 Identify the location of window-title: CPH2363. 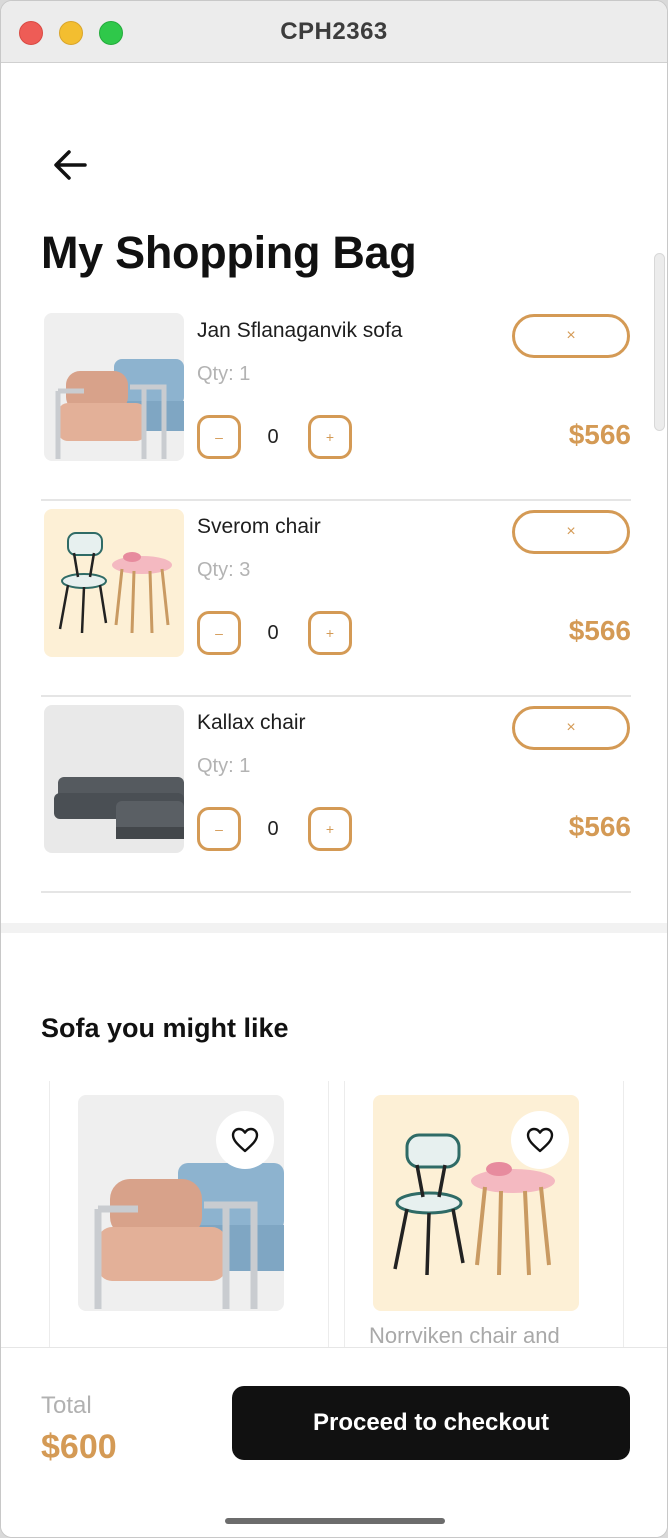
(334, 31).